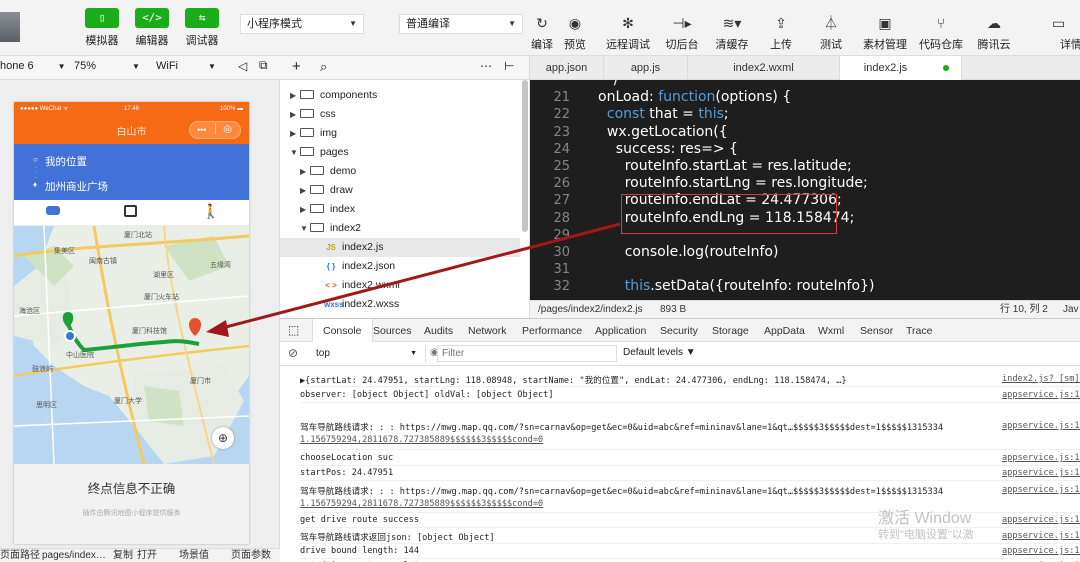  I want to click on more-icon: •••, so click(201, 130).